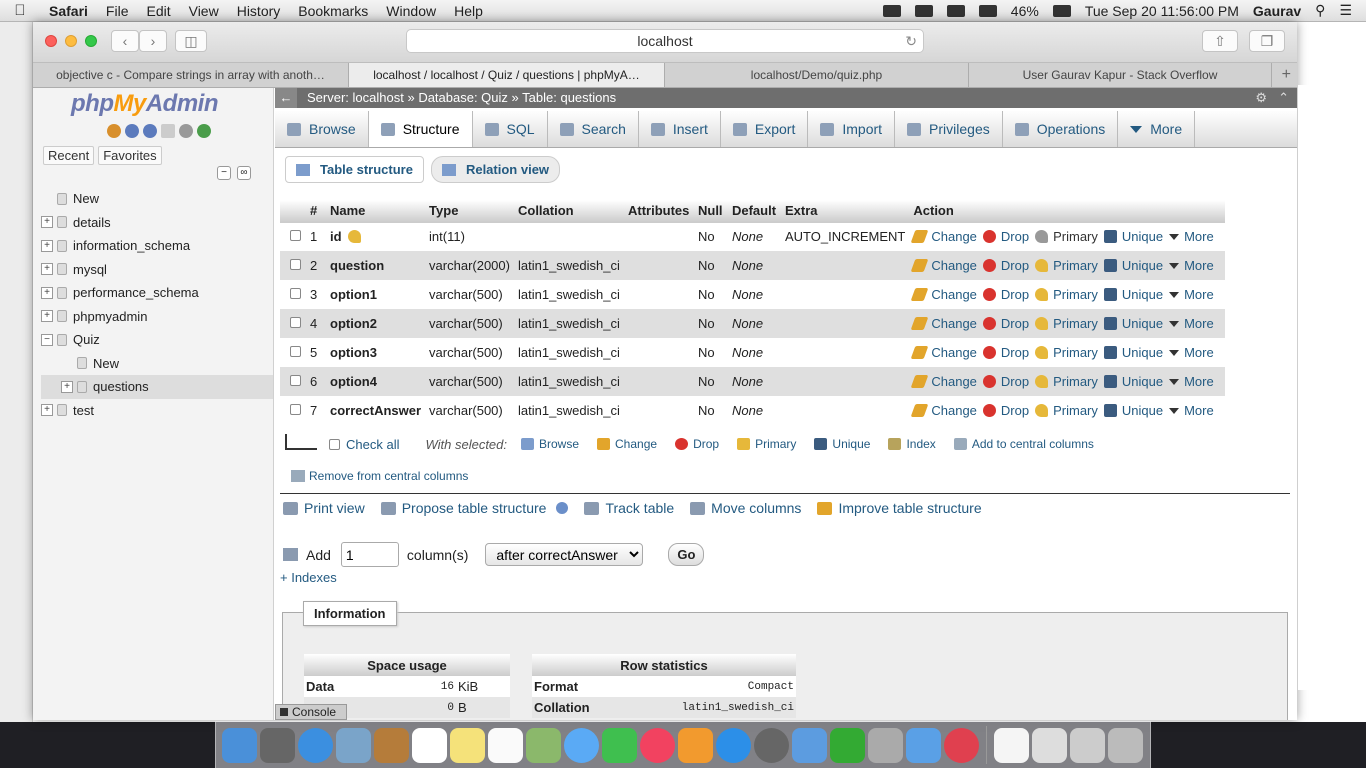  Describe the element at coordinates (1277, 11) in the screenshot. I see `user-name: Gaurav` at that location.